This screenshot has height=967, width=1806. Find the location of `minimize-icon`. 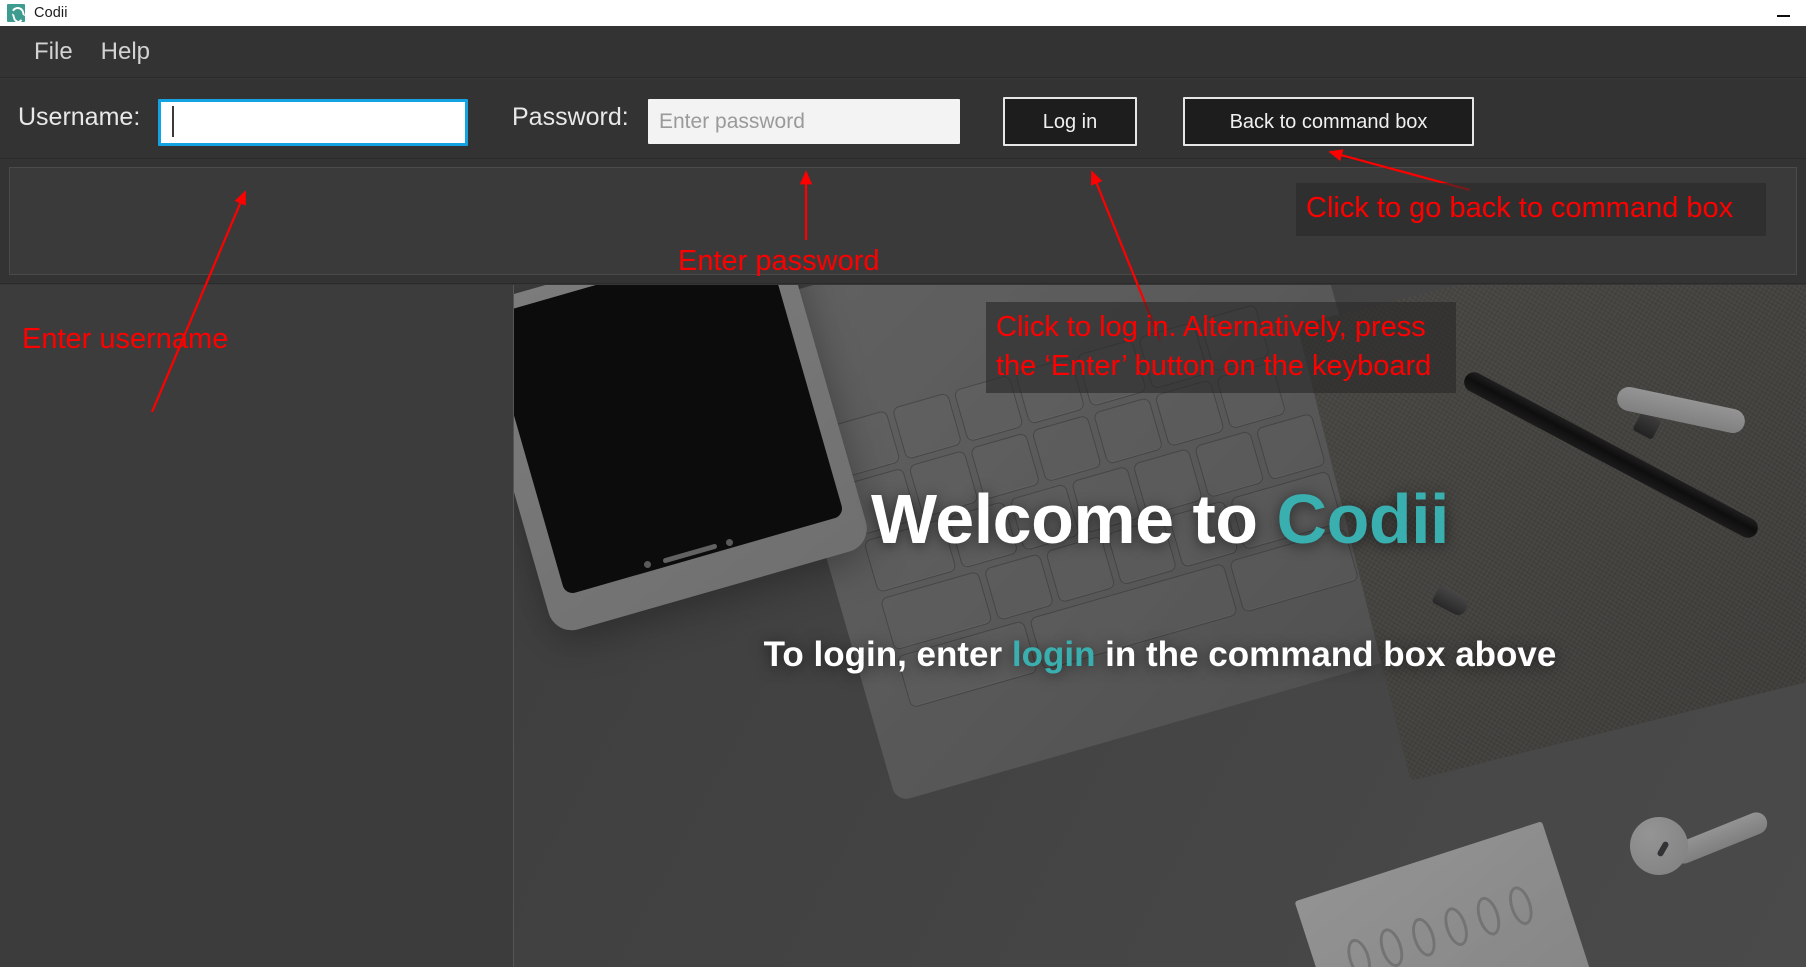

minimize-icon is located at coordinates (1783, 15).